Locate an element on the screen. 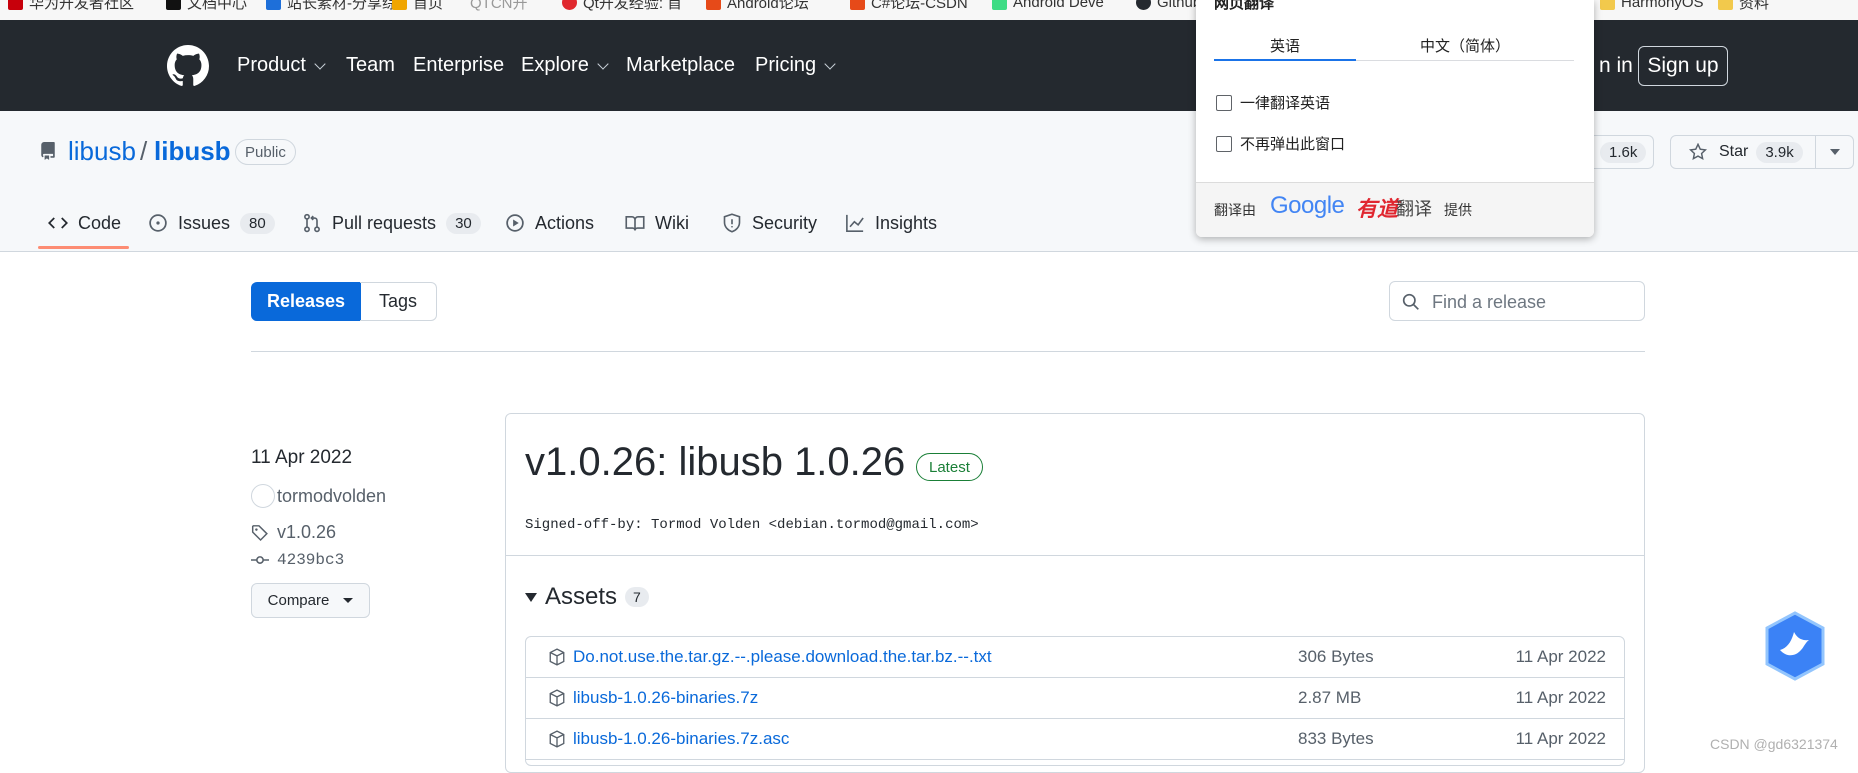  assets-toggle: Assets 7 is located at coordinates (587, 597).